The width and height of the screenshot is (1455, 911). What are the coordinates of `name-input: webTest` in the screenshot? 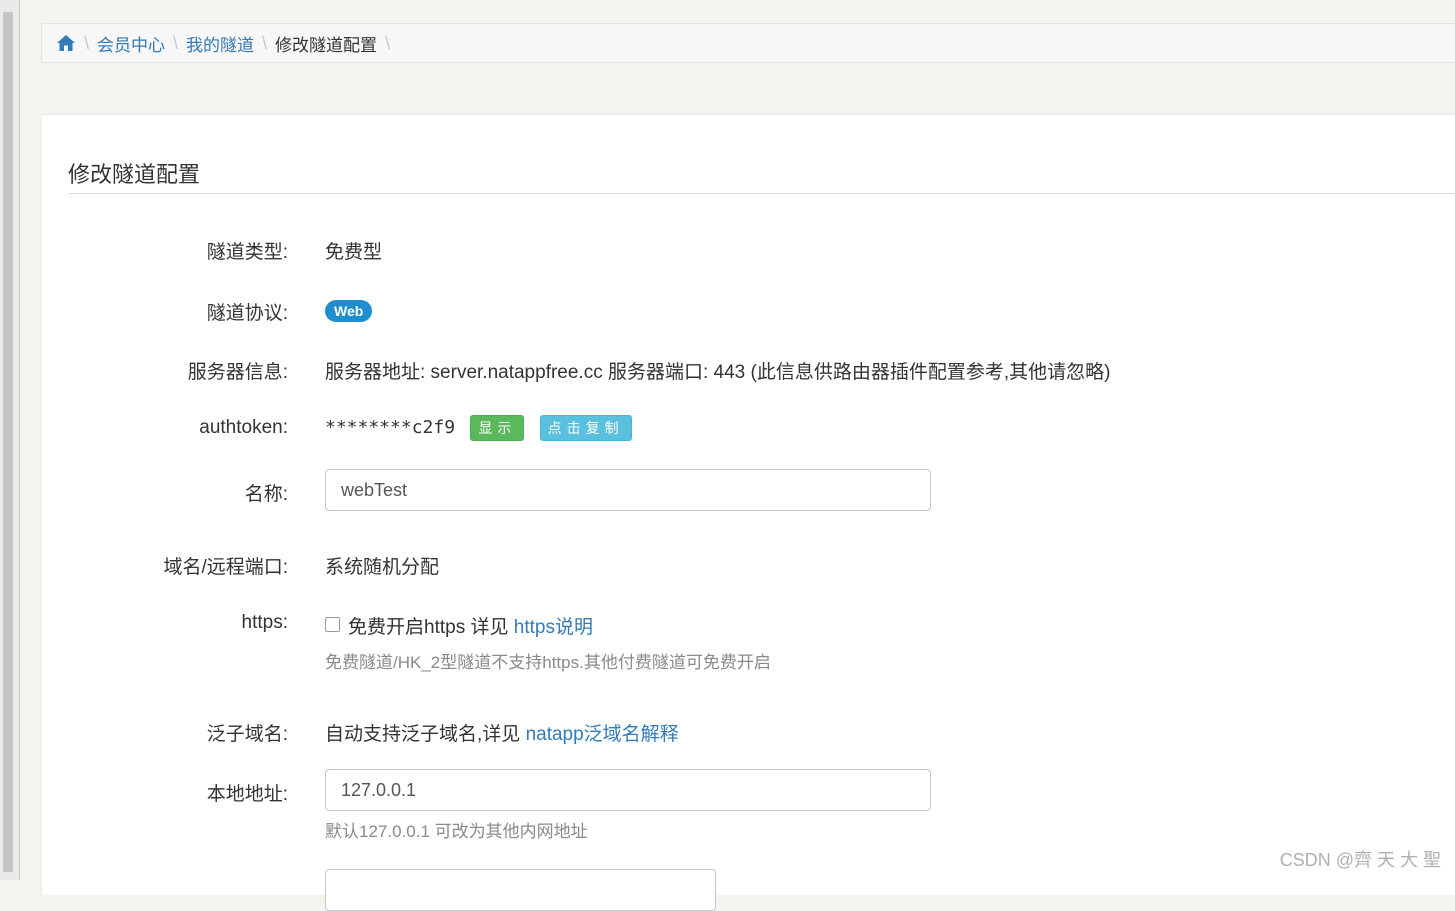 It's located at (628, 490).